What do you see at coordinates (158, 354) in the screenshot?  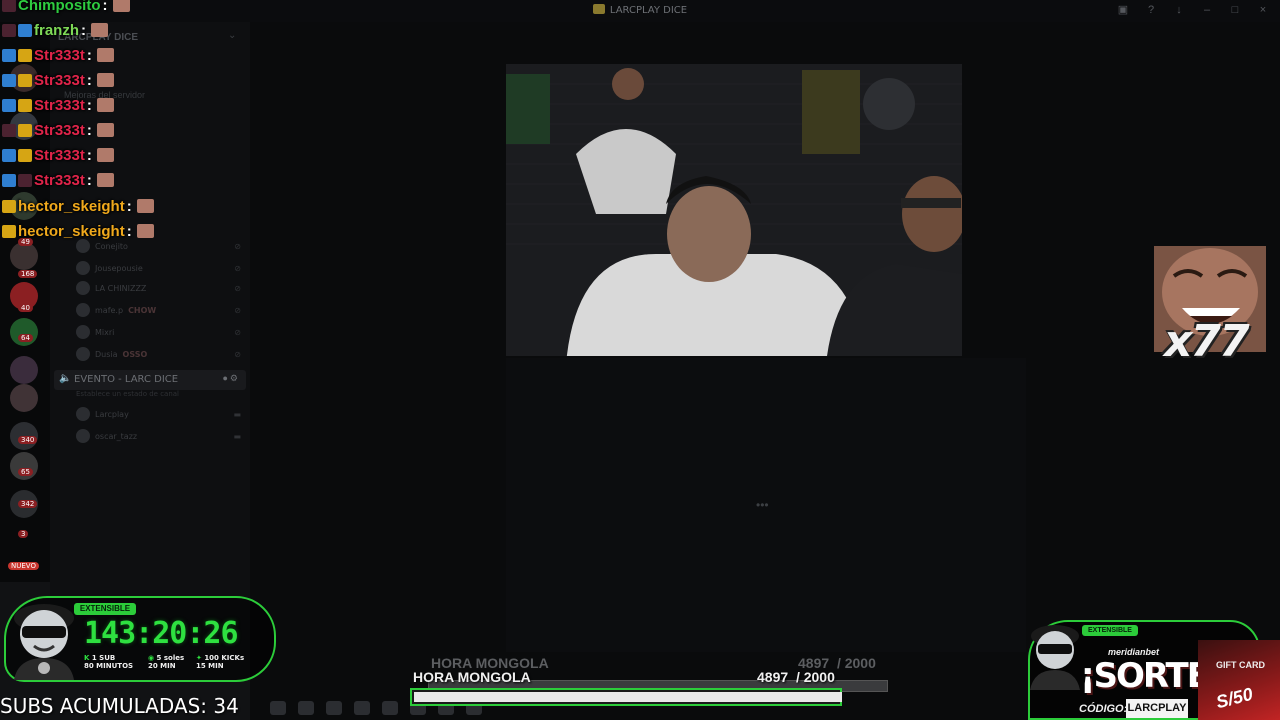 I see `voice-user: Dusia OSSO ⊘` at bounding box center [158, 354].